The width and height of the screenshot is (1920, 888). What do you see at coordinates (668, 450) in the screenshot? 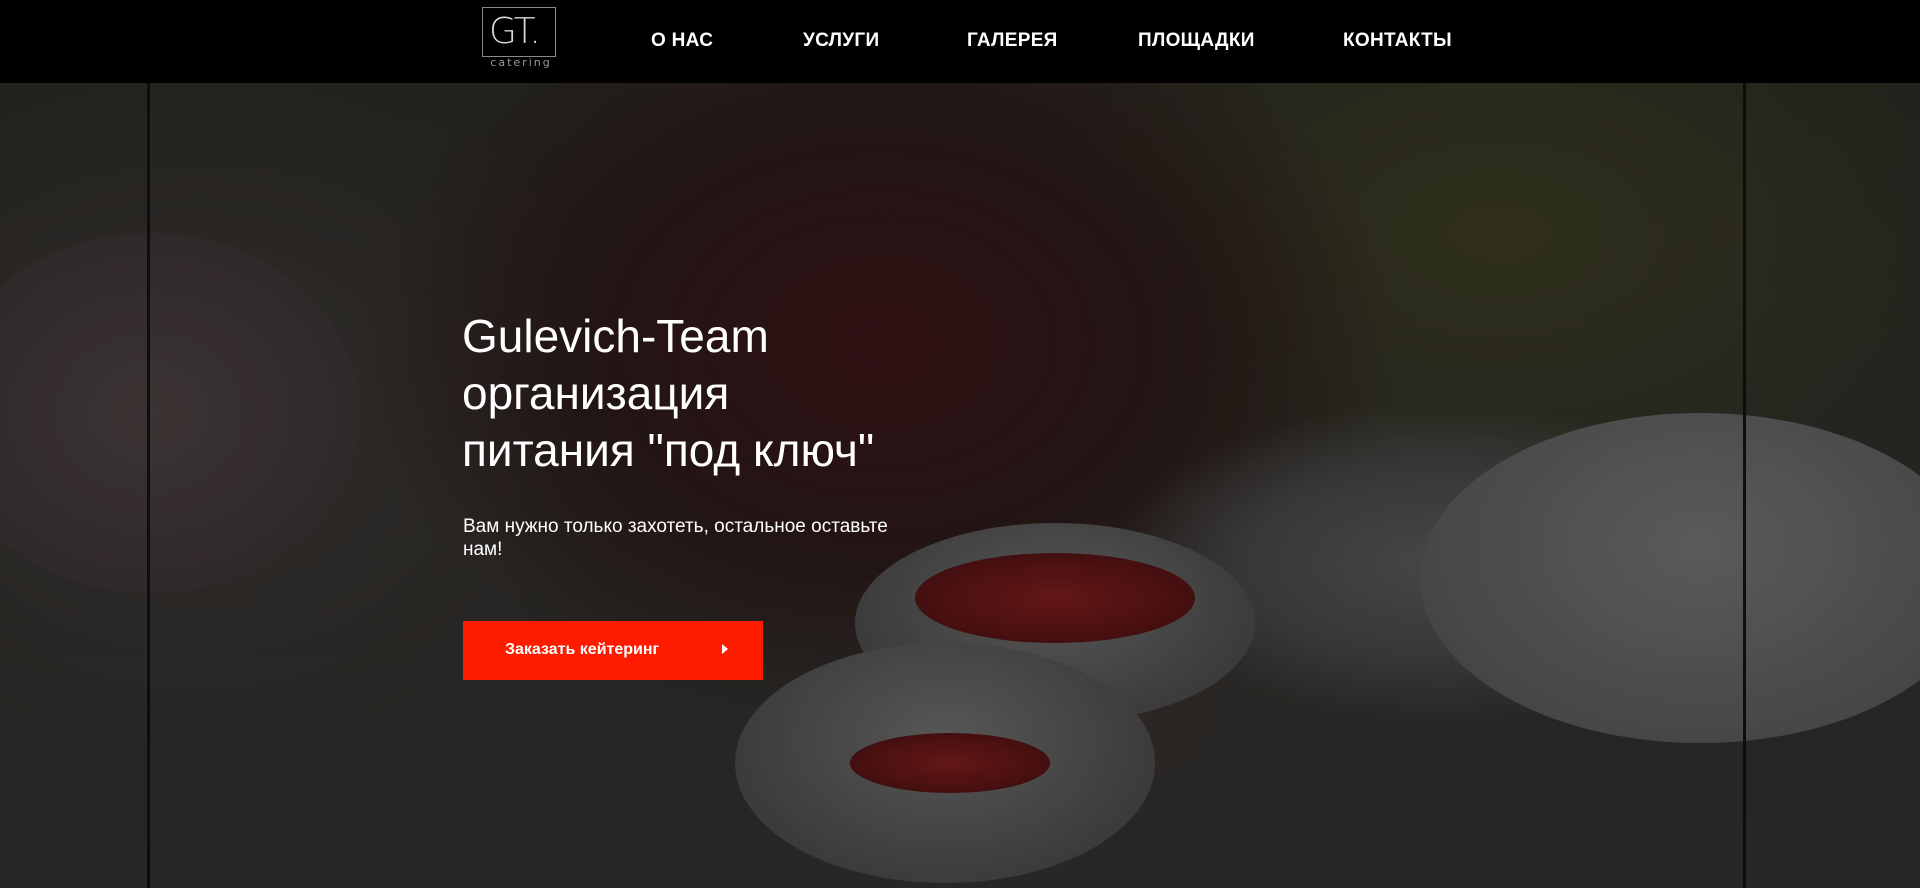
I see `hero-title-line: питания "под ключ"` at bounding box center [668, 450].